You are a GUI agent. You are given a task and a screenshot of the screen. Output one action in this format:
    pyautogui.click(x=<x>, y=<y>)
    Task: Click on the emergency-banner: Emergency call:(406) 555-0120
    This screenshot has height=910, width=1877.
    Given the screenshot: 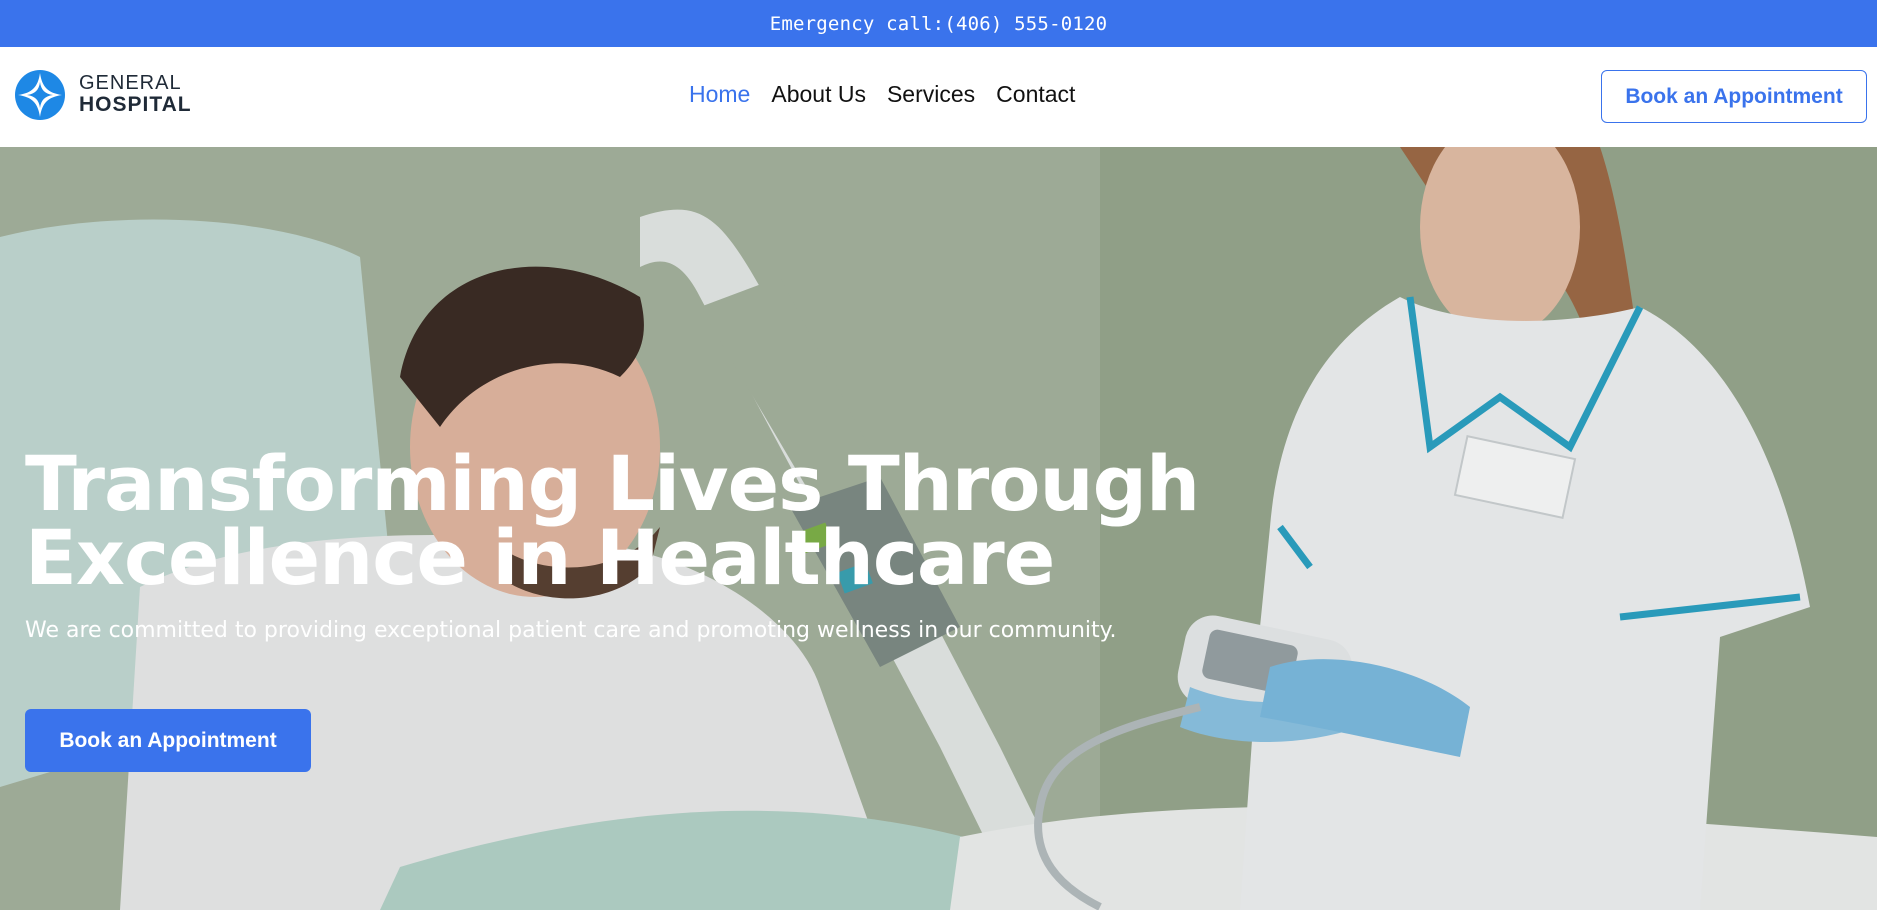 What is the action you would take?
    pyautogui.click(x=938, y=23)
    